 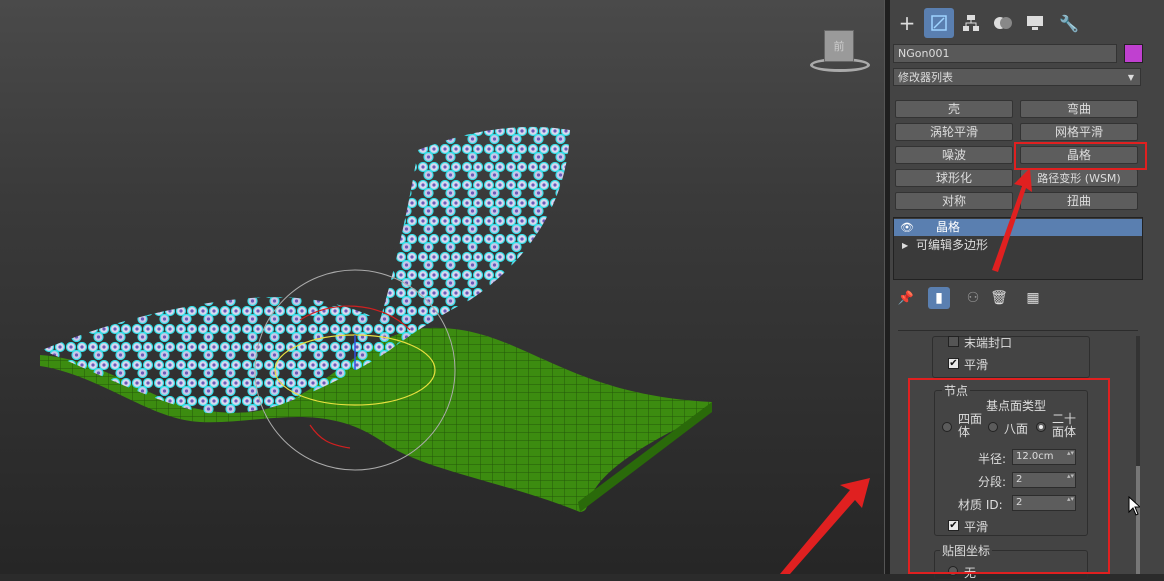 What do you see at coordinates (973, 298) in the screenshot?
I see `make-unique-icon: ⚇` at bounding box center [973, 298].